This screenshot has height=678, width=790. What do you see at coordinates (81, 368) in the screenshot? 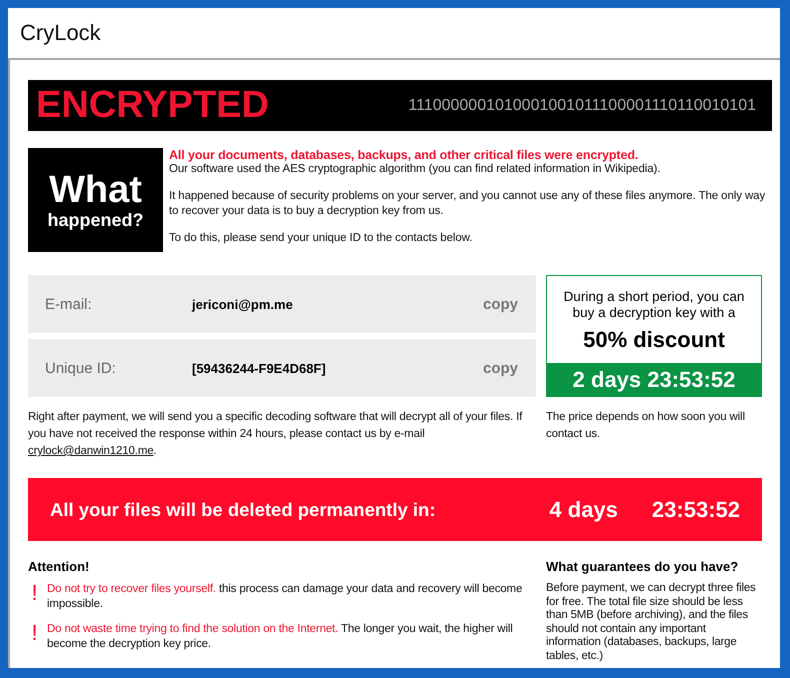
I see `contact-label: Unique ID:` at bounding box center [81, 368].